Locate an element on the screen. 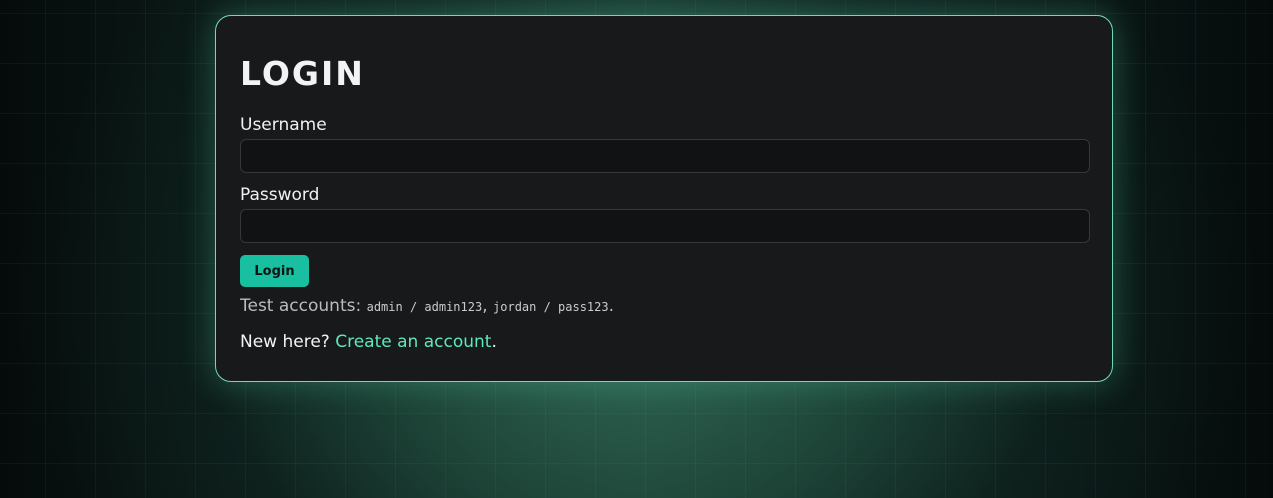 Image resolution: width=1273 pixels, height=498 pixels. login-title: LOGIN is located at coordinates (302, 73).